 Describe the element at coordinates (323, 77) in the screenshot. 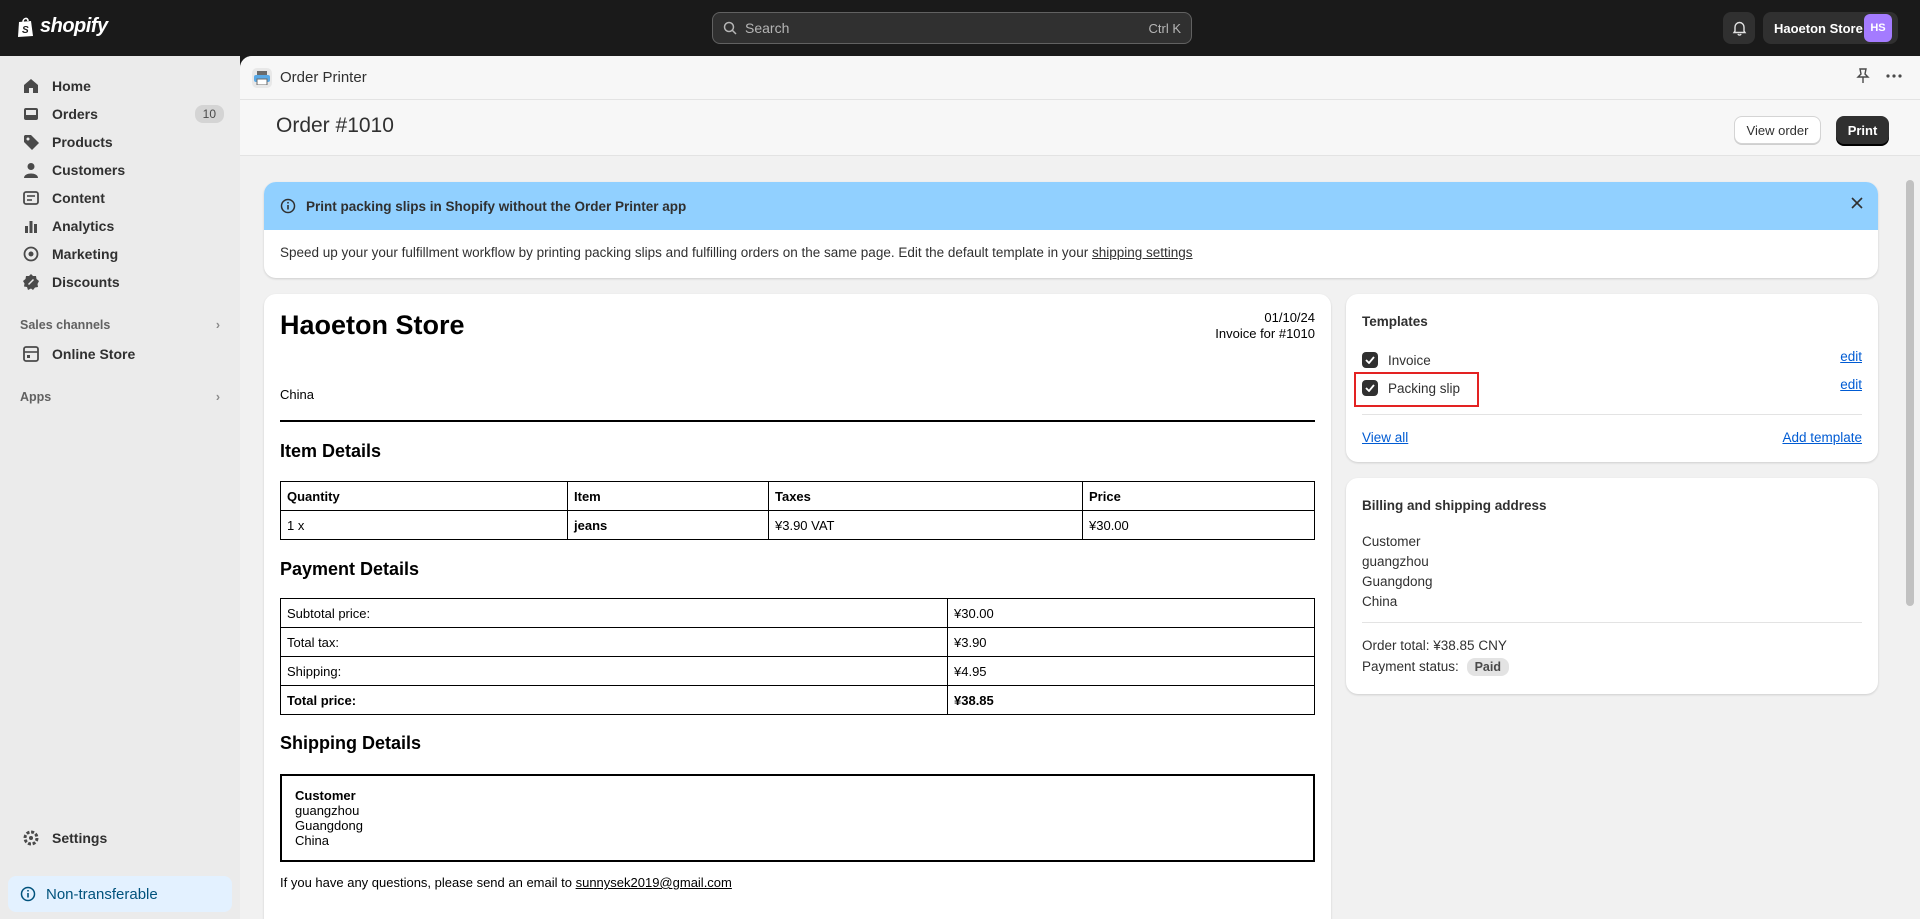

I see `app-name: Order Printer` at that location.